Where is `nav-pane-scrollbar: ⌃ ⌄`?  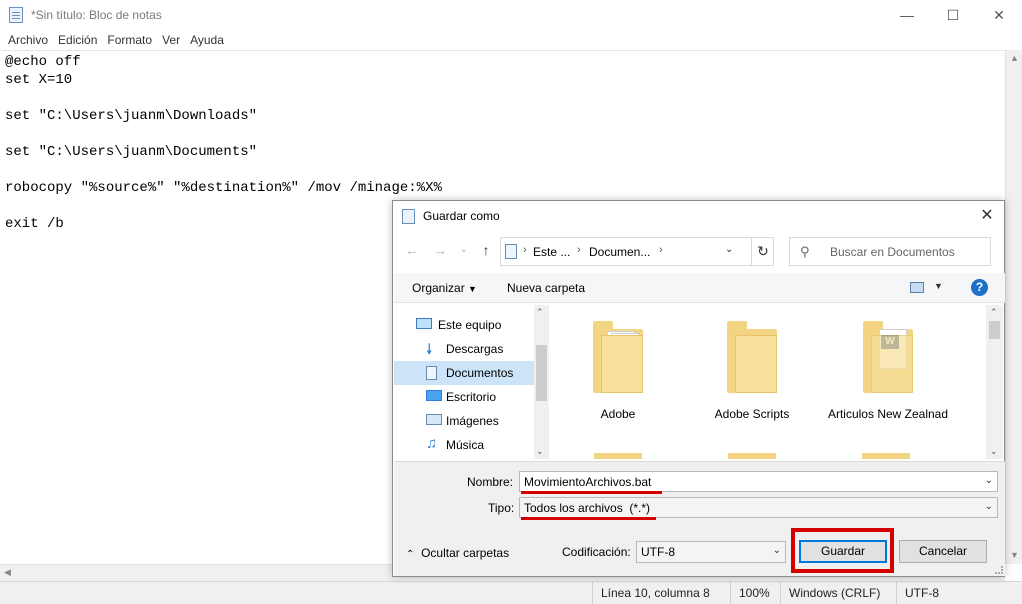 nav-pane-scrollbar: ⌃ ⌄ is located at coordinates (541, 382).